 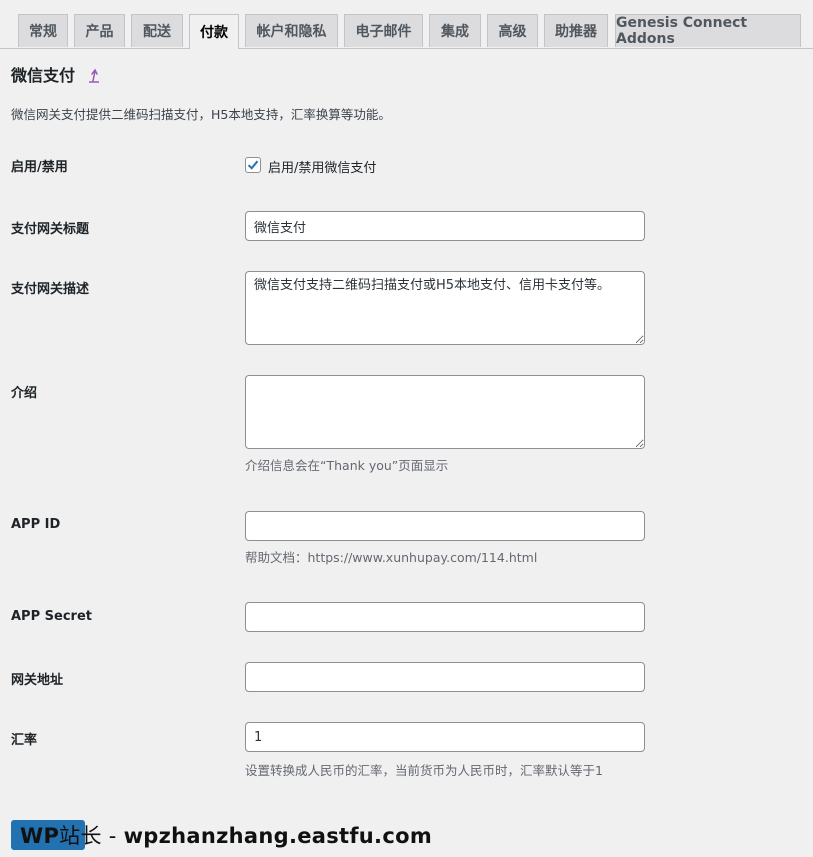 I want to click on watermark-domain: wpzhanzhang.eastfu.com, so click(x=277, y=836).